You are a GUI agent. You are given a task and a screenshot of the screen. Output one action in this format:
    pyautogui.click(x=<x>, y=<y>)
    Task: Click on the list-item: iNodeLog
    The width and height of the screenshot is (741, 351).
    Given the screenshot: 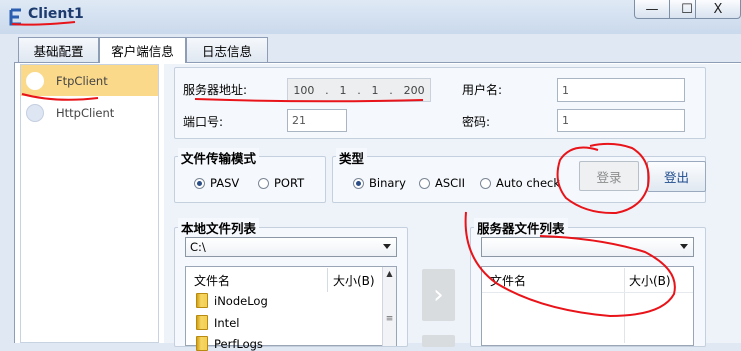 What is the action you would take?
    pyautogui.click(x=232, y=300)
    